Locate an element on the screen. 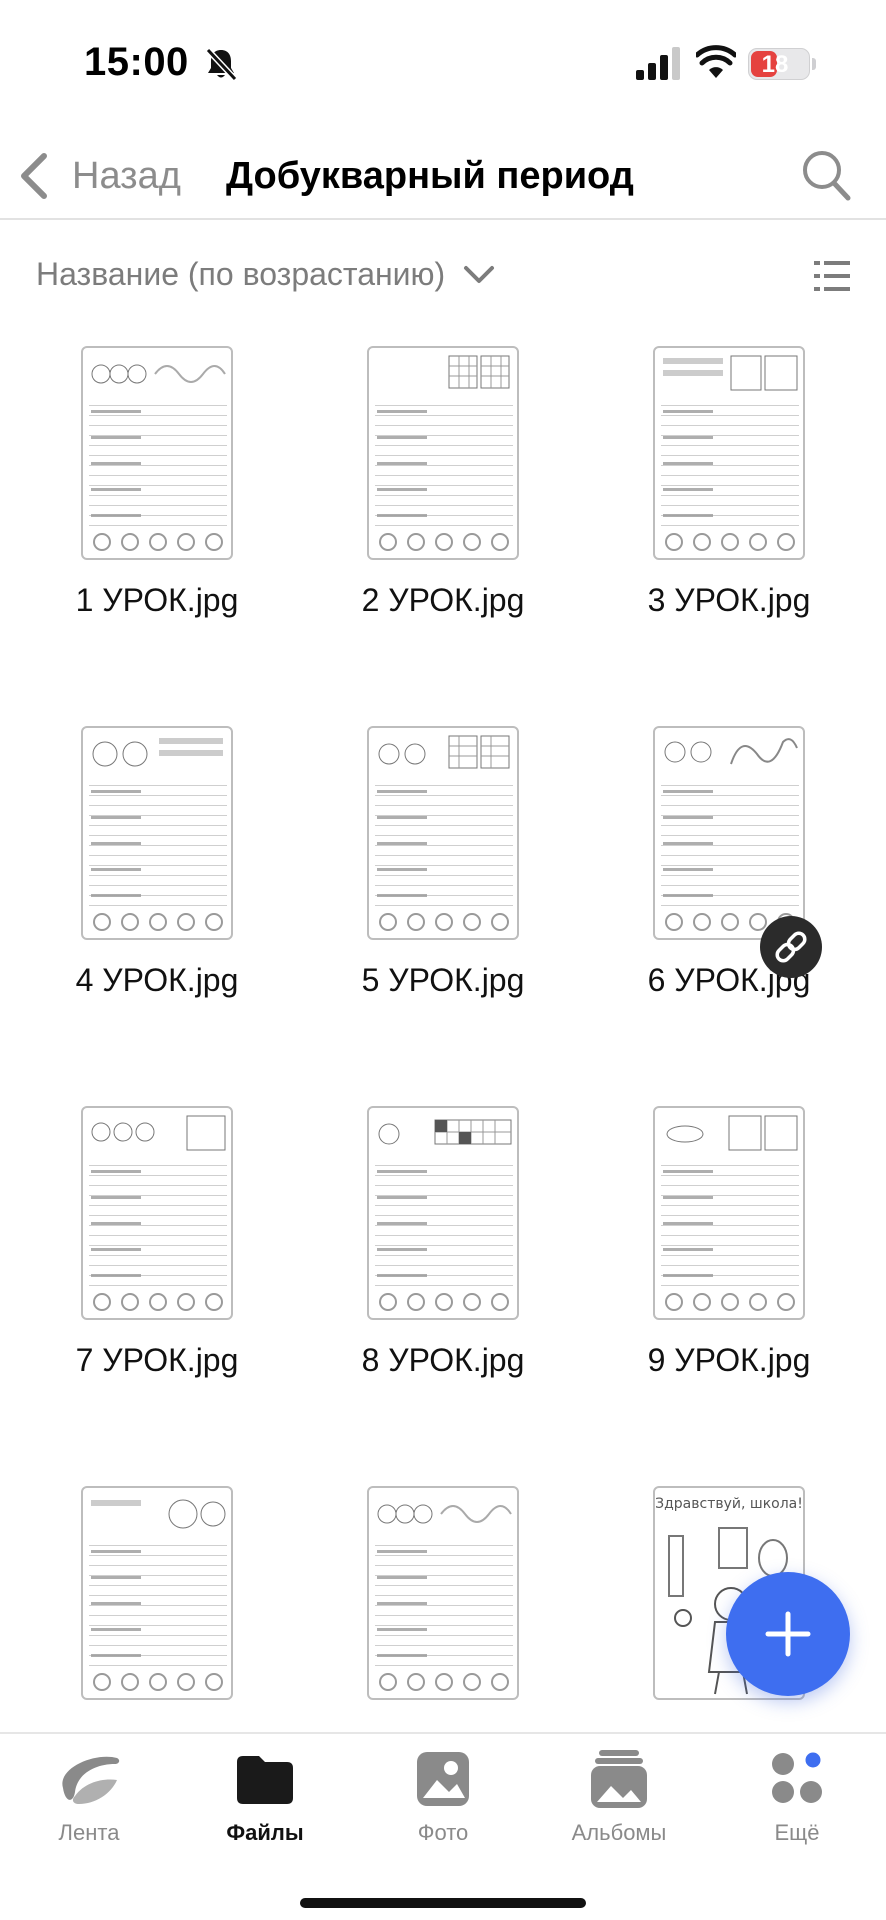 The width and height of the screenshot is (886, 1920). tab-label: Фото is located at coordinates (443, 1832).